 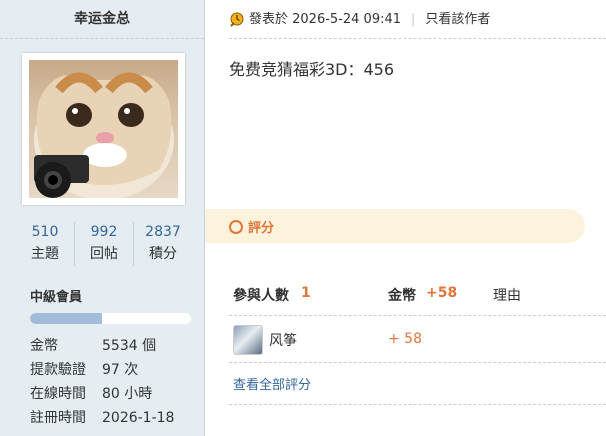 What do you see at coordinates (312, 69) in the screenshot?
I see `post-content: 免费竞猜福彩3D：456` at bounding box center [312, 69].